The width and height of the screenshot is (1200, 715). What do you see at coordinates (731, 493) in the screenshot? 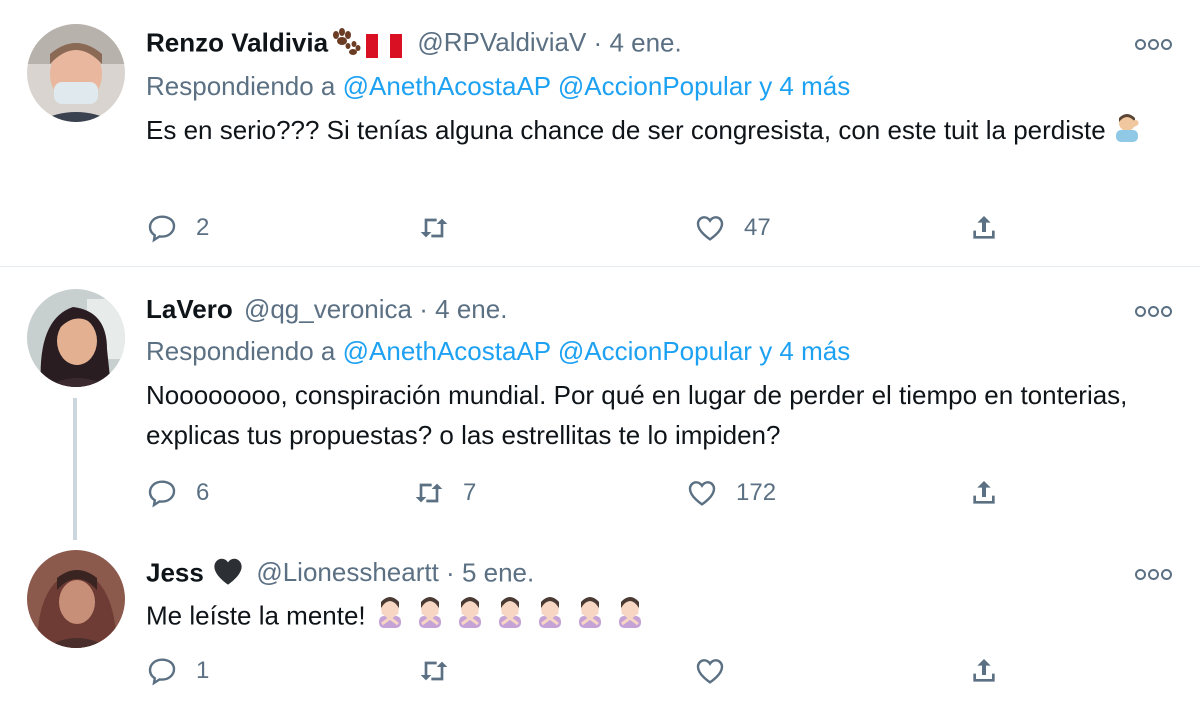
I see `like-button: 172` at bounding box center [731, 493].